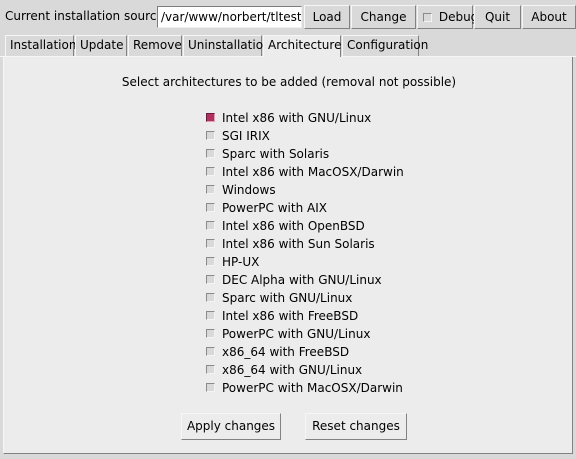 The width and height of the screenshot is (576, 459). Describe the element at coordinates (296, 334) in the screenshot. I see `arch-label: PowerPC with GNU/Linux` at that location.